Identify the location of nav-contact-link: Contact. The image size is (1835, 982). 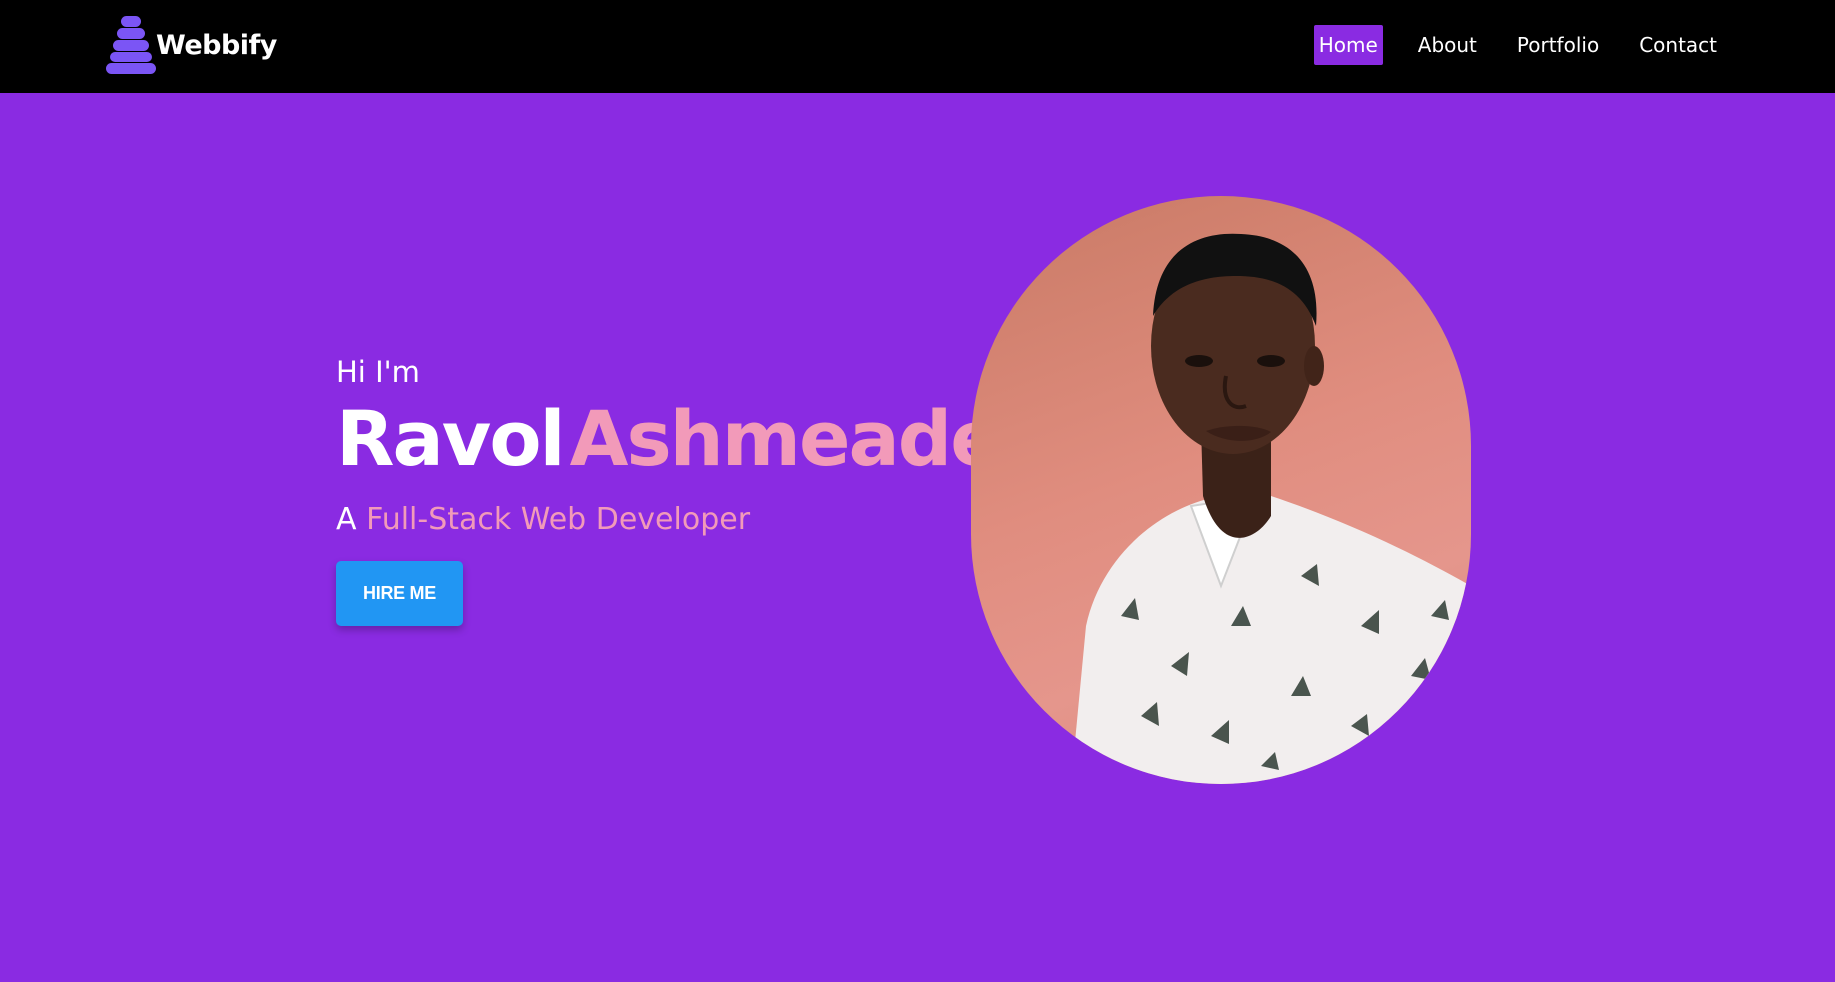
(1678, 45).